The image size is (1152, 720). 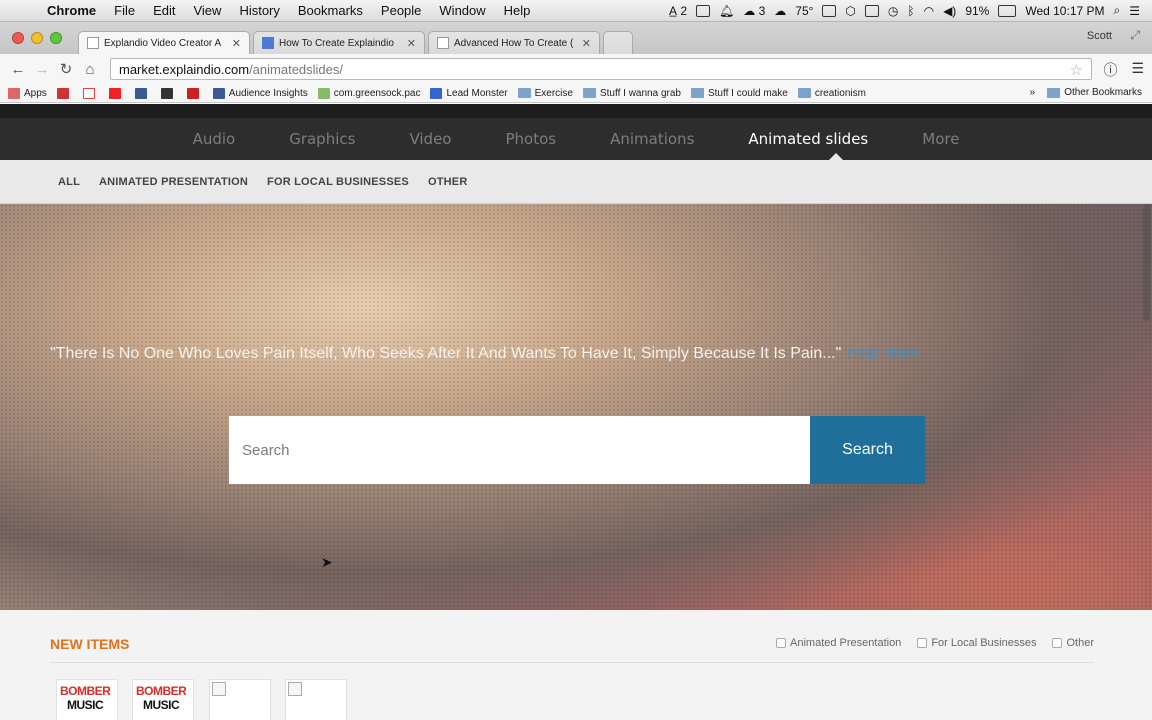 What do you see at coordinates (164, 42) in the screenshot?
I see `tab-explaindio-video-creator: Explandio Video Creator A ✕` at bounding box center [164, 42].